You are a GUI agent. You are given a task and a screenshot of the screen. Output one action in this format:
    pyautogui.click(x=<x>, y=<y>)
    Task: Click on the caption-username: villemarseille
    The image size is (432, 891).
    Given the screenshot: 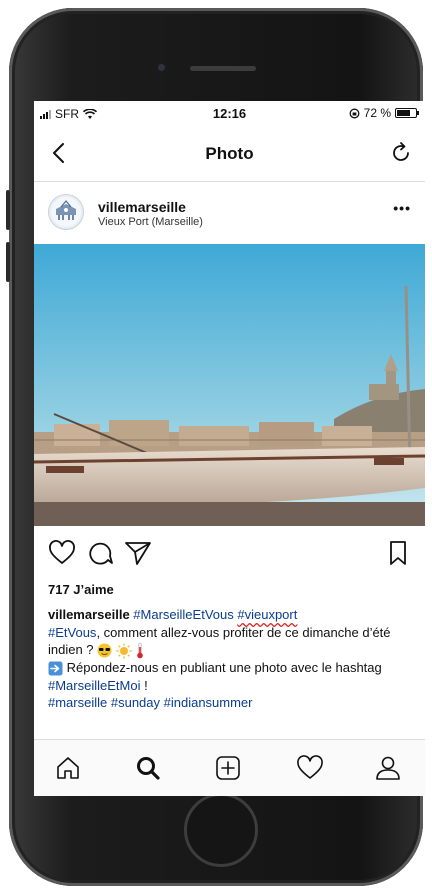 What is the action you would take?
    pyautogui.click(x=89, y=614)
    